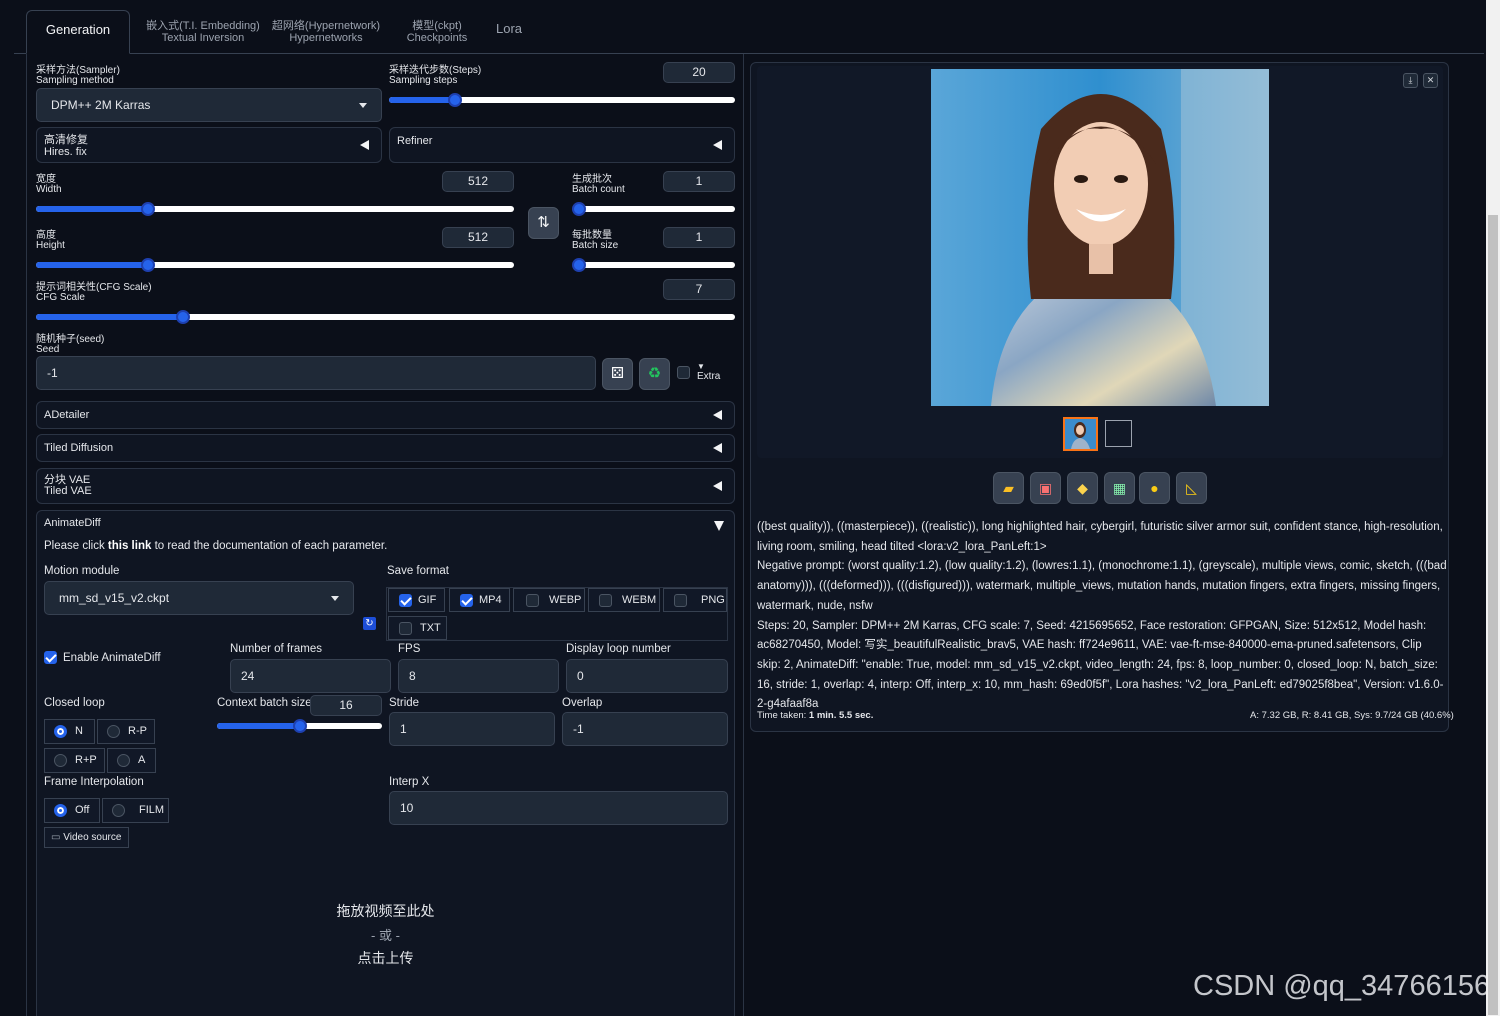 This screenshot has width=1500, height=1016. Describe the element at coordinates (454, 100) in the screenshot. I see `steps-slider-thumb` at that location.